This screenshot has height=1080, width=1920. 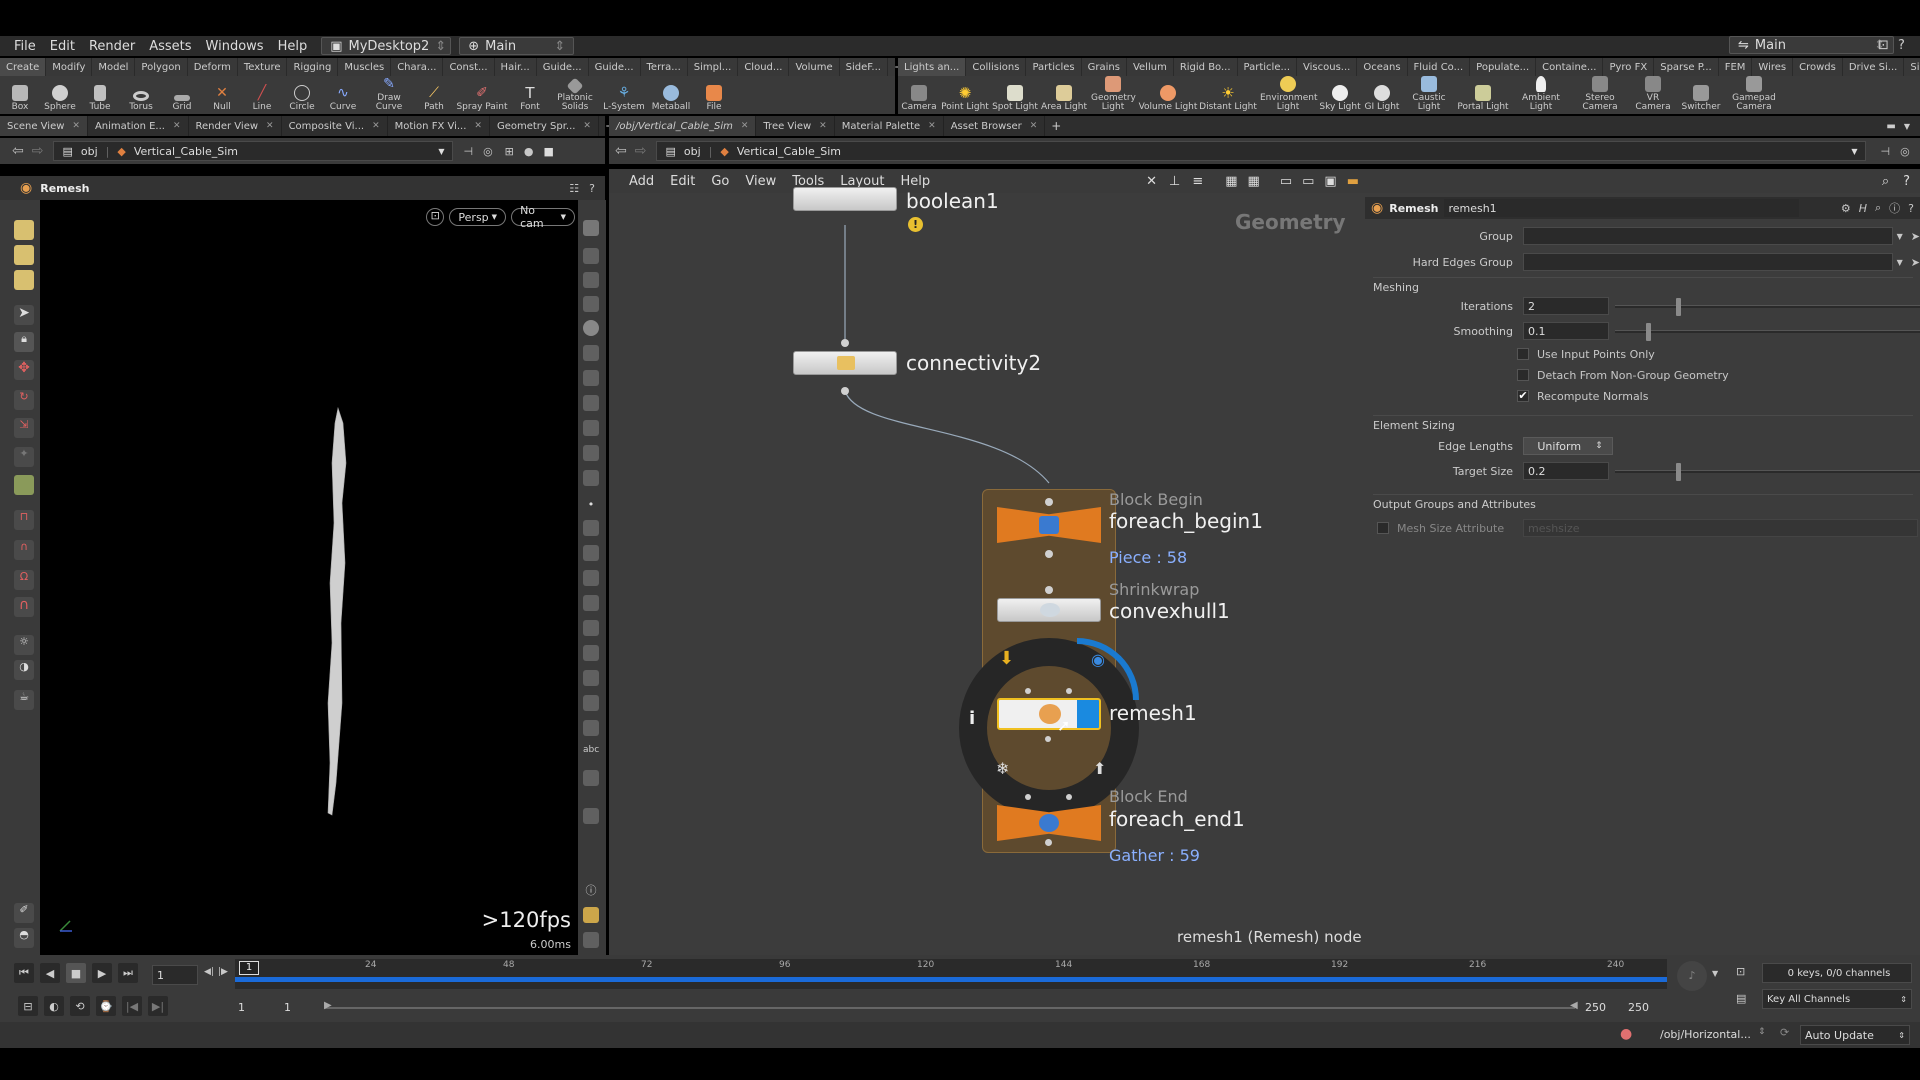 What do you see at coordinates (1151, 181) in the screenshot?
I see `wrench-icon: ✕` at bounding box center [1151, 181].